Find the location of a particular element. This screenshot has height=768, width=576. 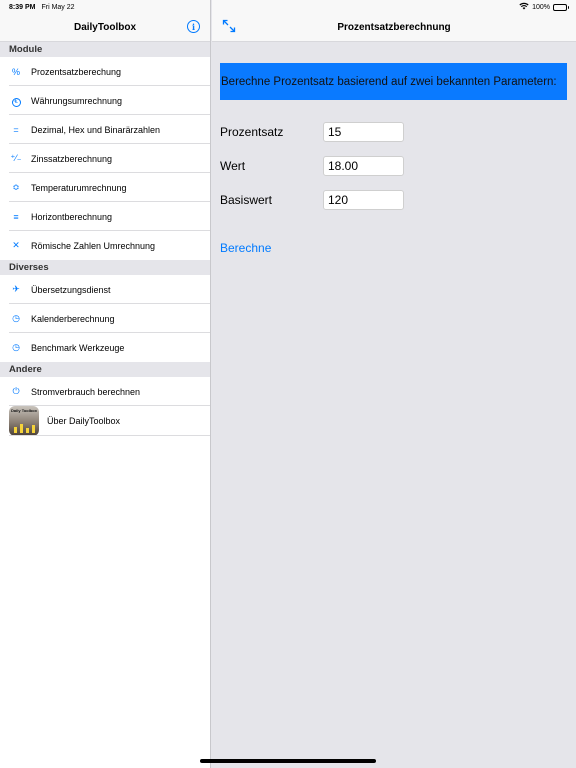

app-icon-graphic is located at coordinates (24, 428).